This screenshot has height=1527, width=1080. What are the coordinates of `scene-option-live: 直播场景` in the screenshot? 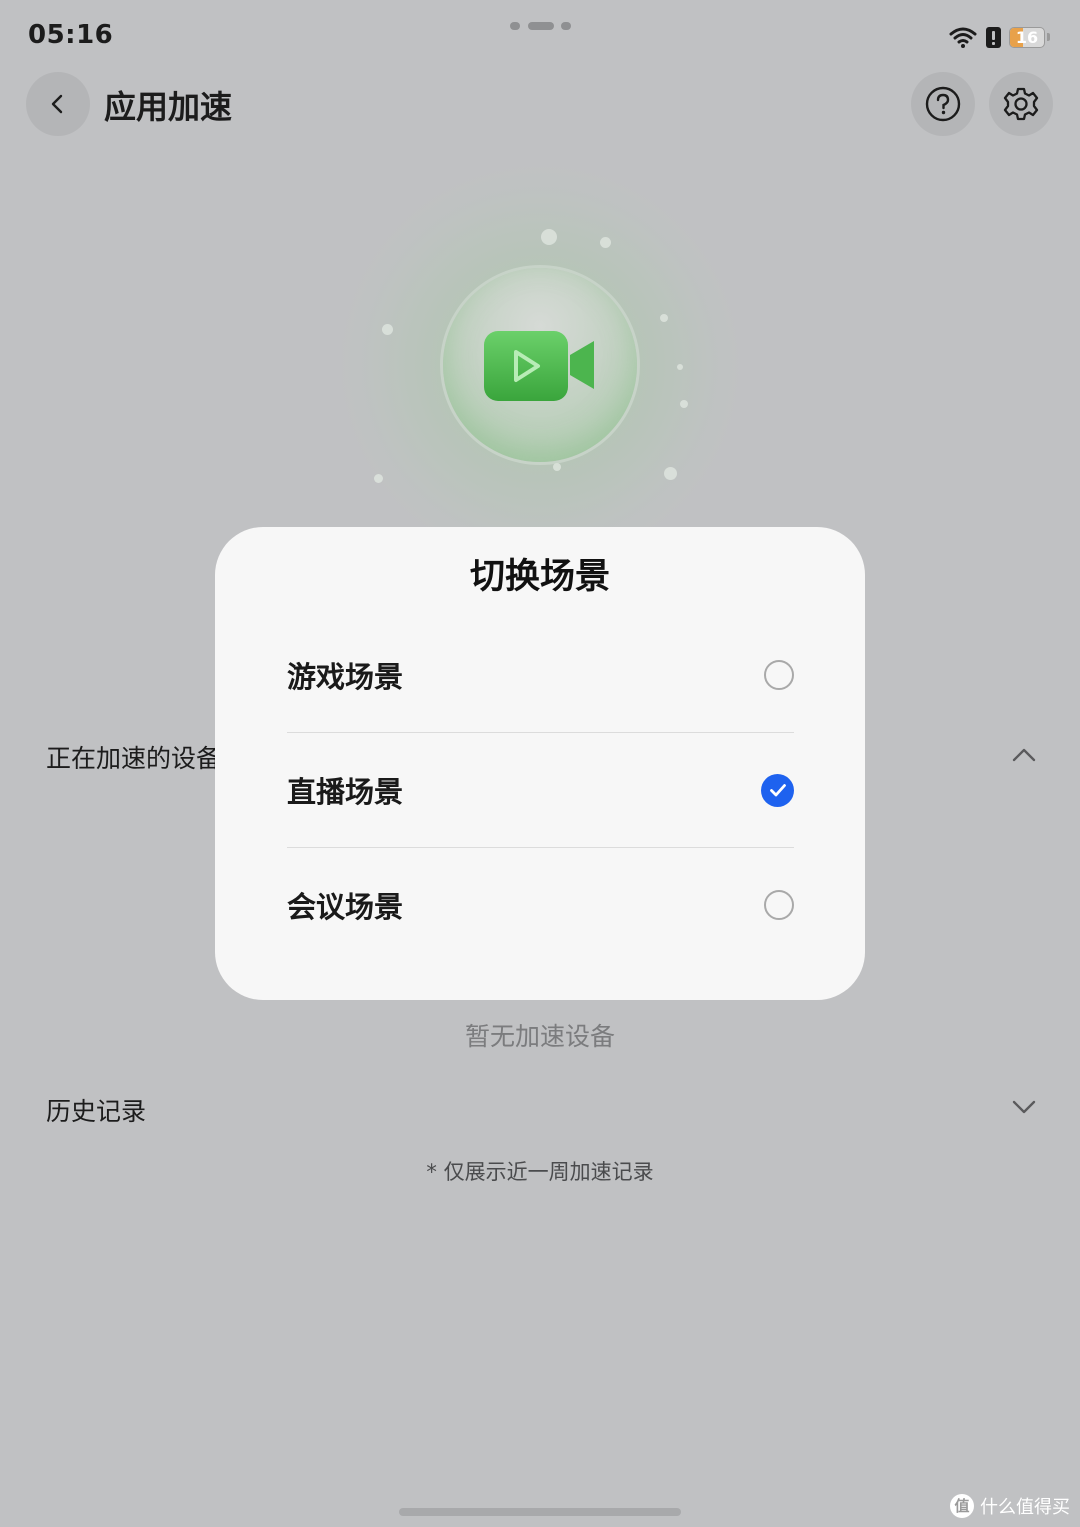 It's located at (540, 790).